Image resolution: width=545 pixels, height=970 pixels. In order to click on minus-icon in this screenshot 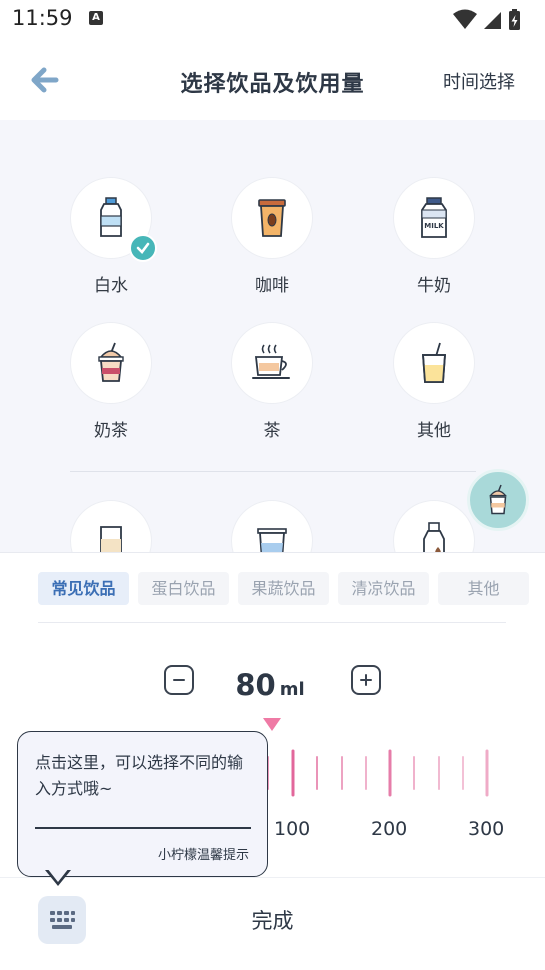, I will do `click(179, 680)`.